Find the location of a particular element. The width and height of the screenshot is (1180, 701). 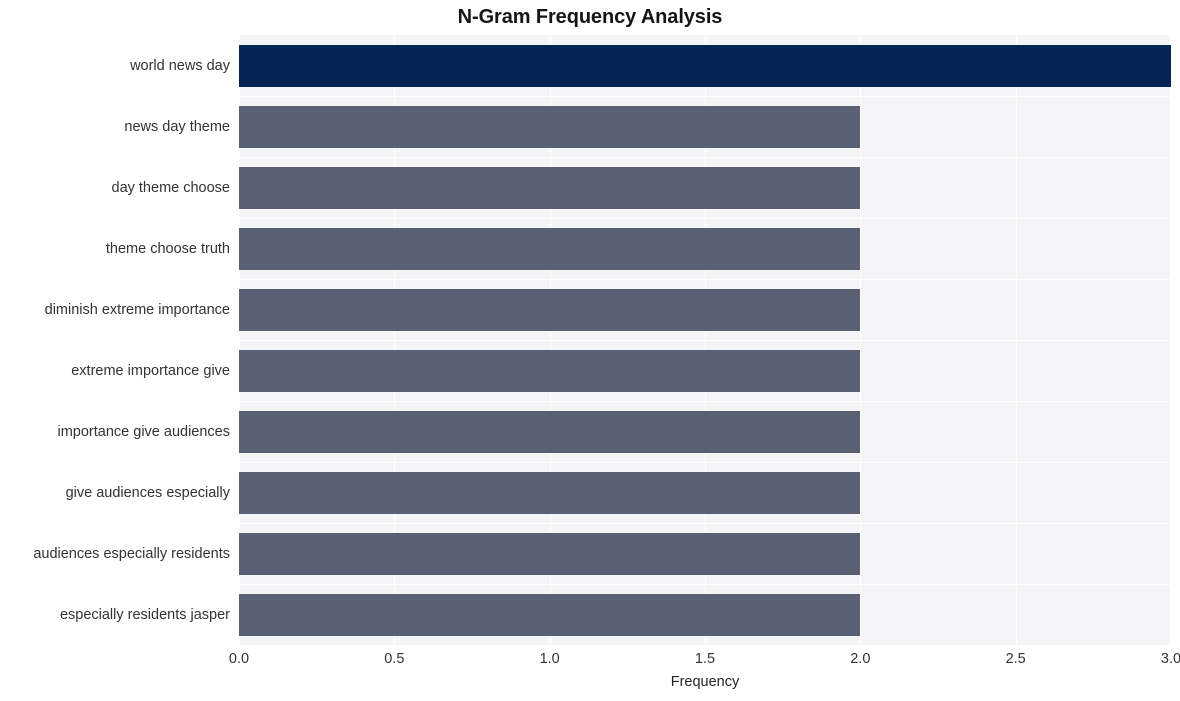

y-tick-label: theme choose truth is located at coordinates (167, 249).